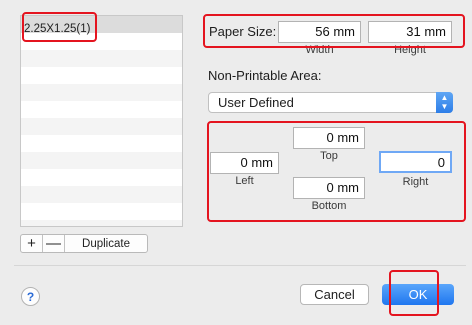 This screenshot has height=325, width=472. I want to click on annotation-box-list-item, so click(59, 27).